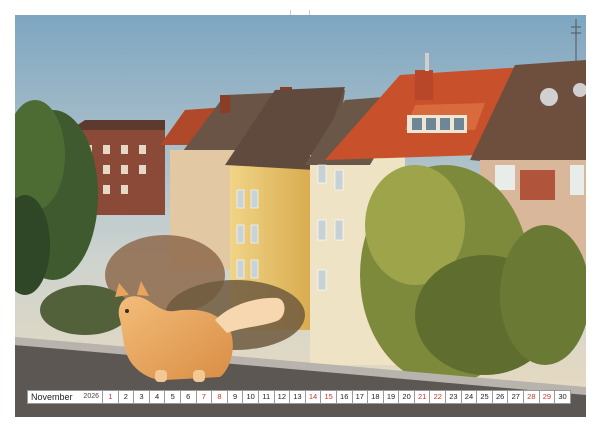  What do you see at coordinates (376, 397) in the screenshot?
I see `day-cell: 18` at bounding box center [376, 397].